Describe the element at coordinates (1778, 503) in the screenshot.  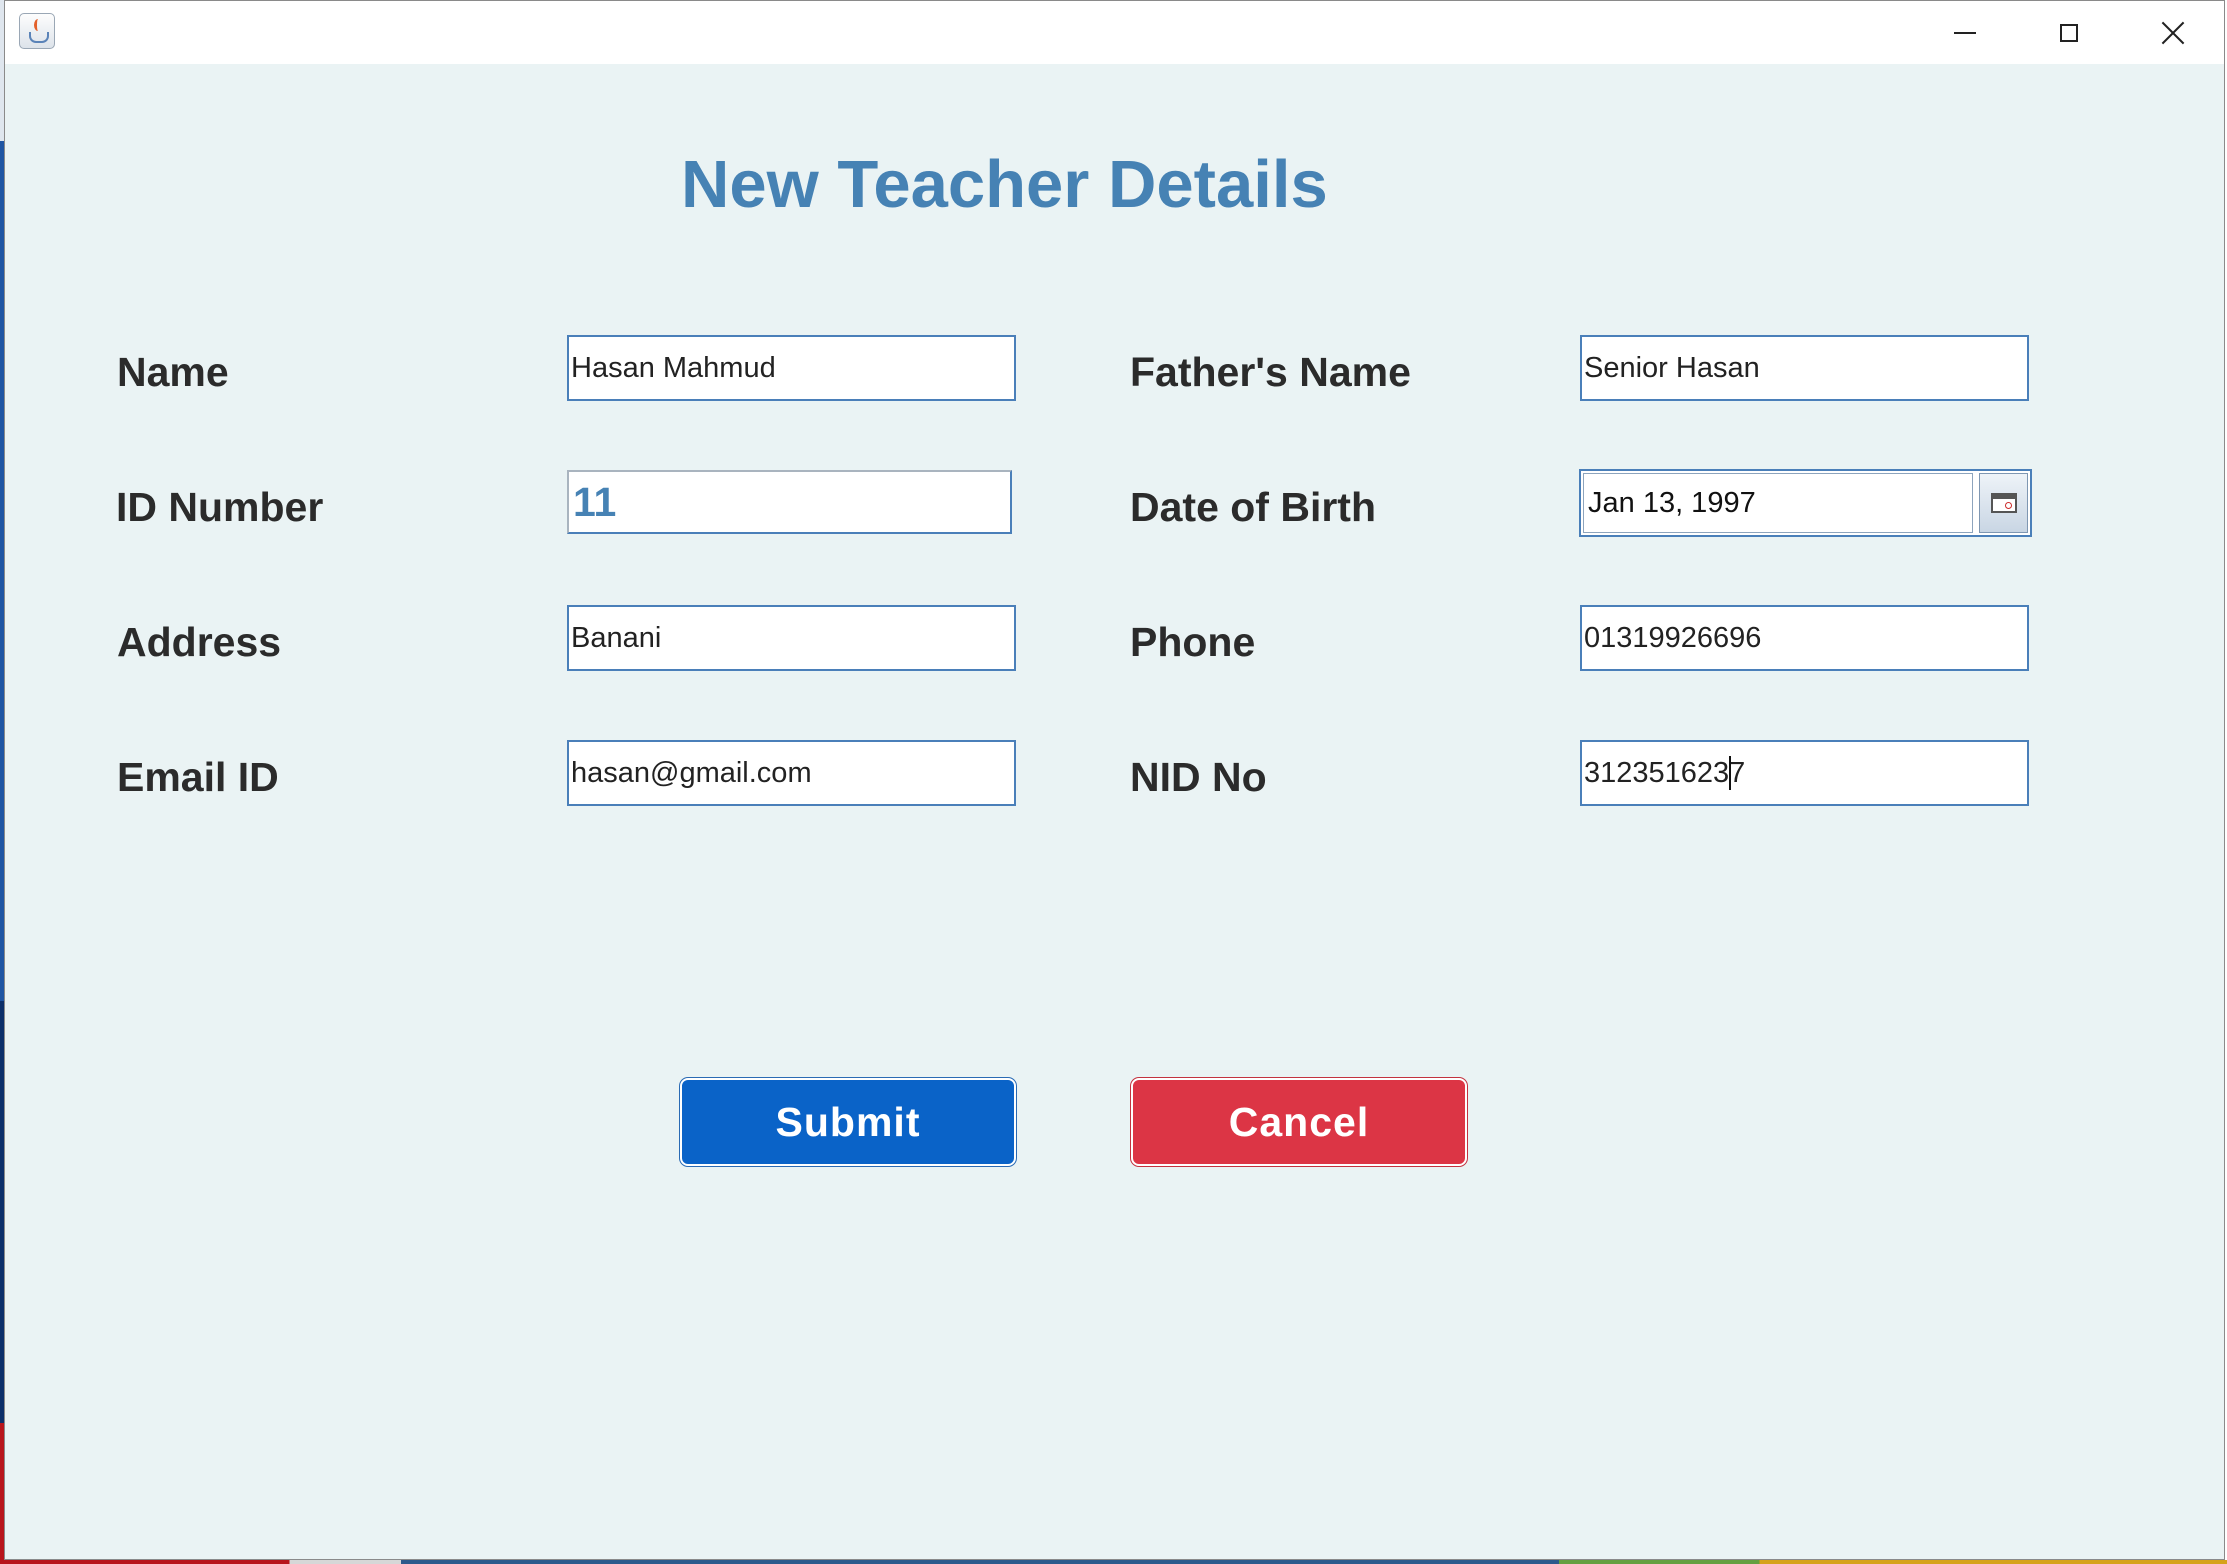
I see `date-of-birth-field` at that location.